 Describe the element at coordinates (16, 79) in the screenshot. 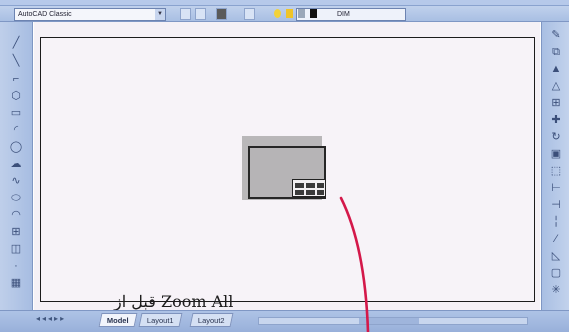

I see `polyline-icon: ⌐` at that location.